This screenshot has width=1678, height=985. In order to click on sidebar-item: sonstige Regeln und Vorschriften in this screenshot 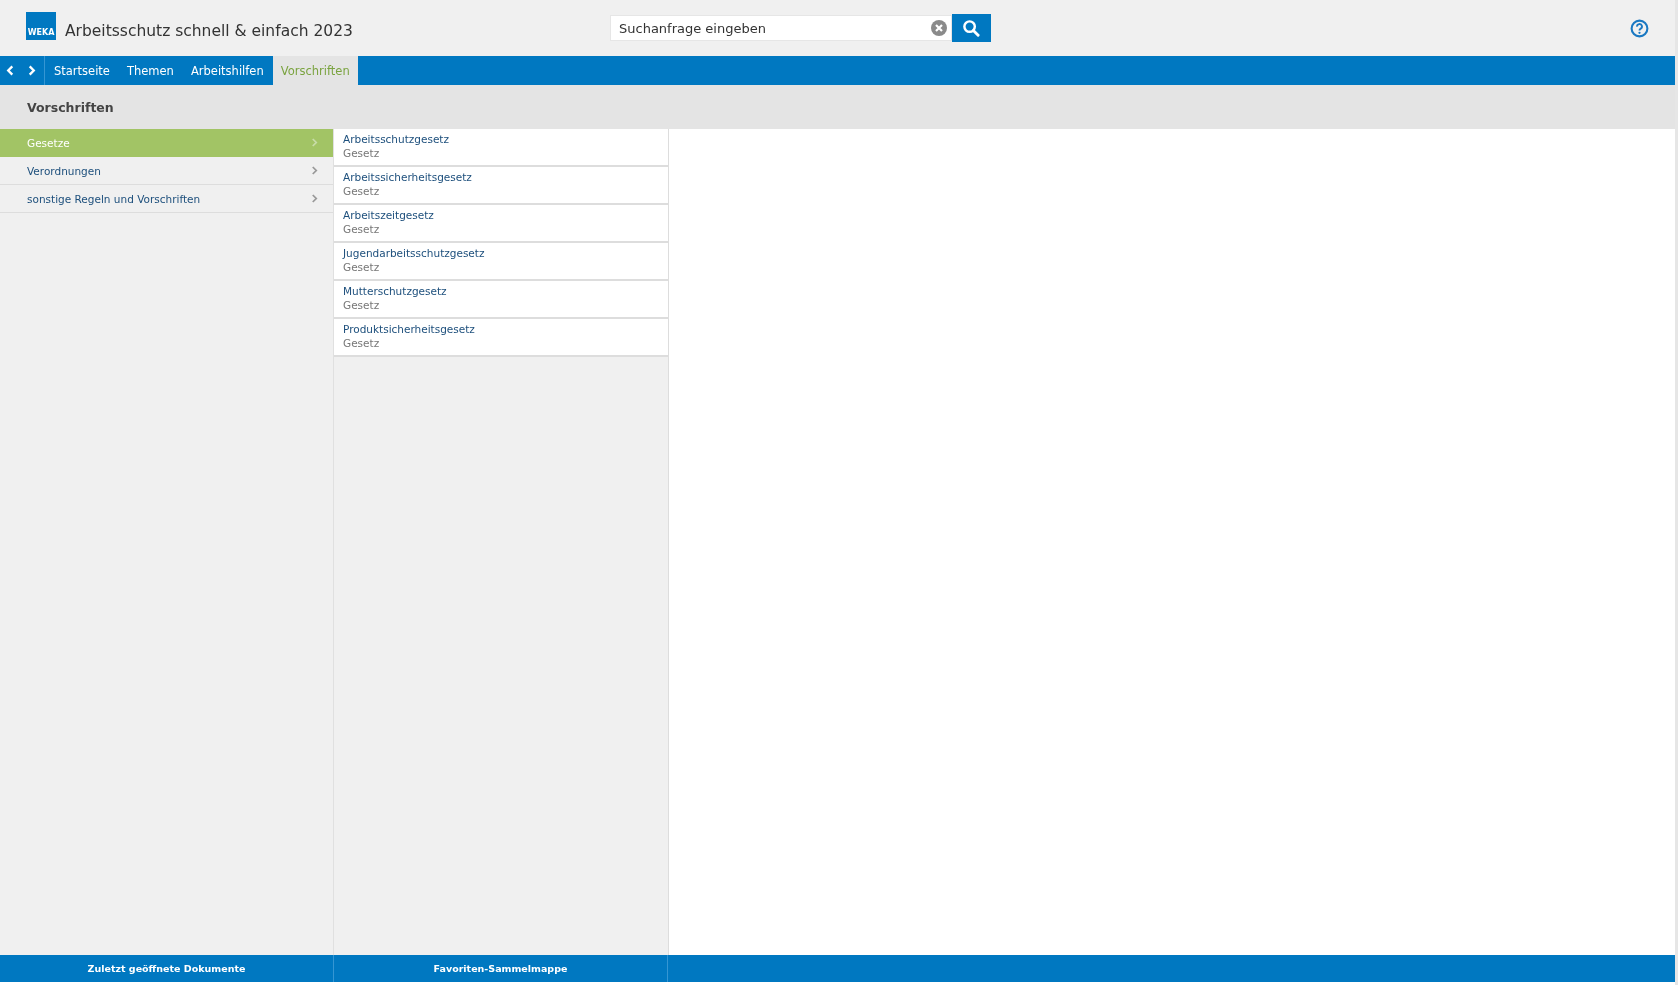, I will do `click(166, 199)`.